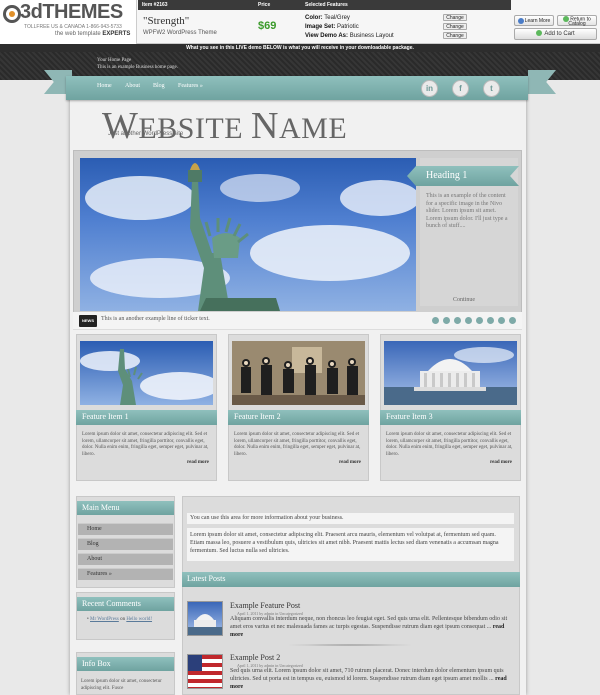 Image resolution: width=600 pixels, height=695 pixels. I want to click on logo-tagline: the web template EXPERTS, so click(93, 34).